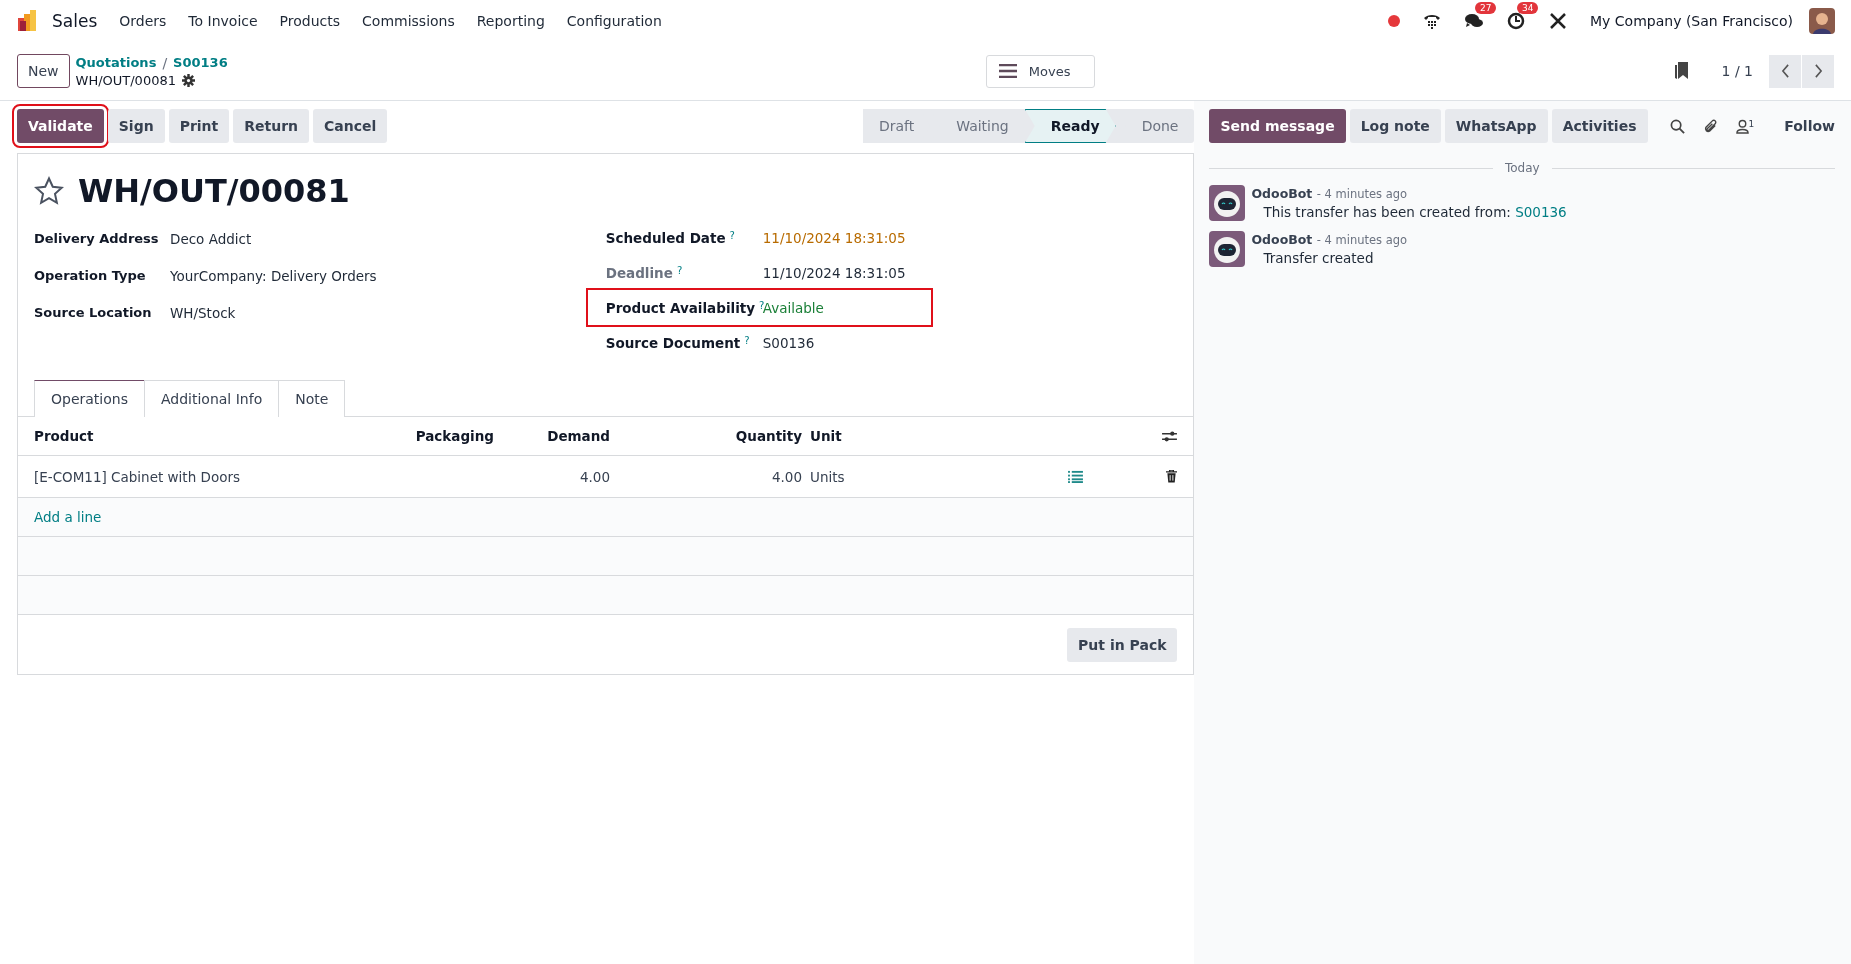 The image size is (1851, 964). What do you see at coordinates (706, 436) in the screenshot?
I see `column-header: Quantity` at bounding box center [706, 436].